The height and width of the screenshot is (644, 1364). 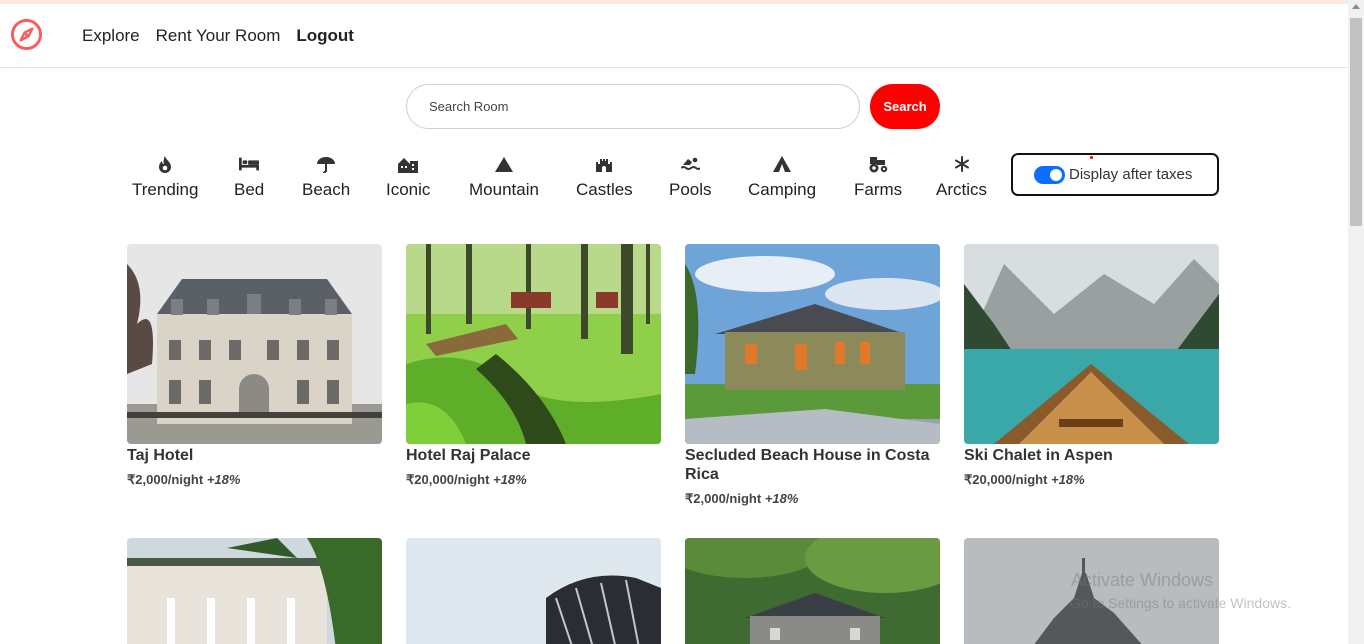 I want to click on filter-castles: Castles, so click(x=604, y=177).